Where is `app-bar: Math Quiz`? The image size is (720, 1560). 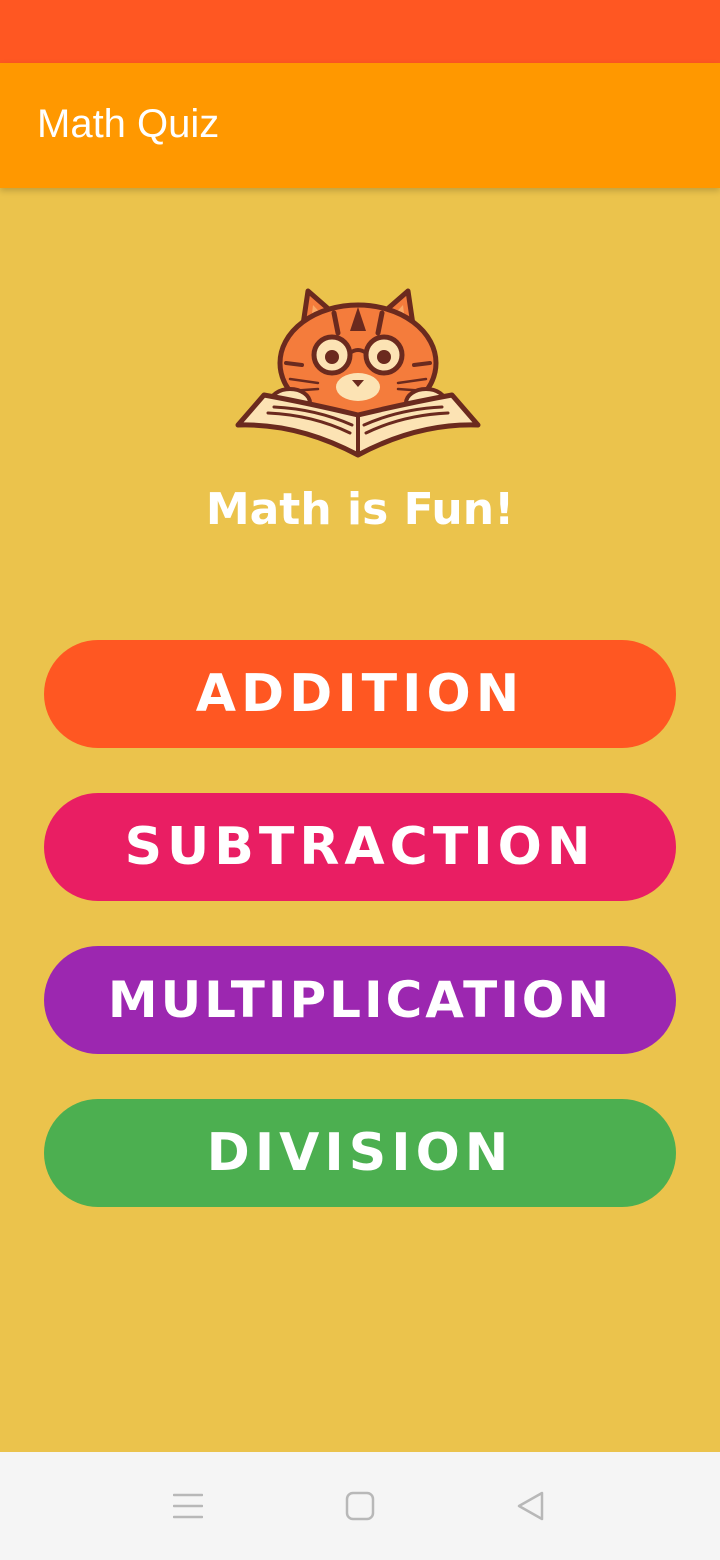 app-bar: Math Quiz is located at coordinates (360, 125).